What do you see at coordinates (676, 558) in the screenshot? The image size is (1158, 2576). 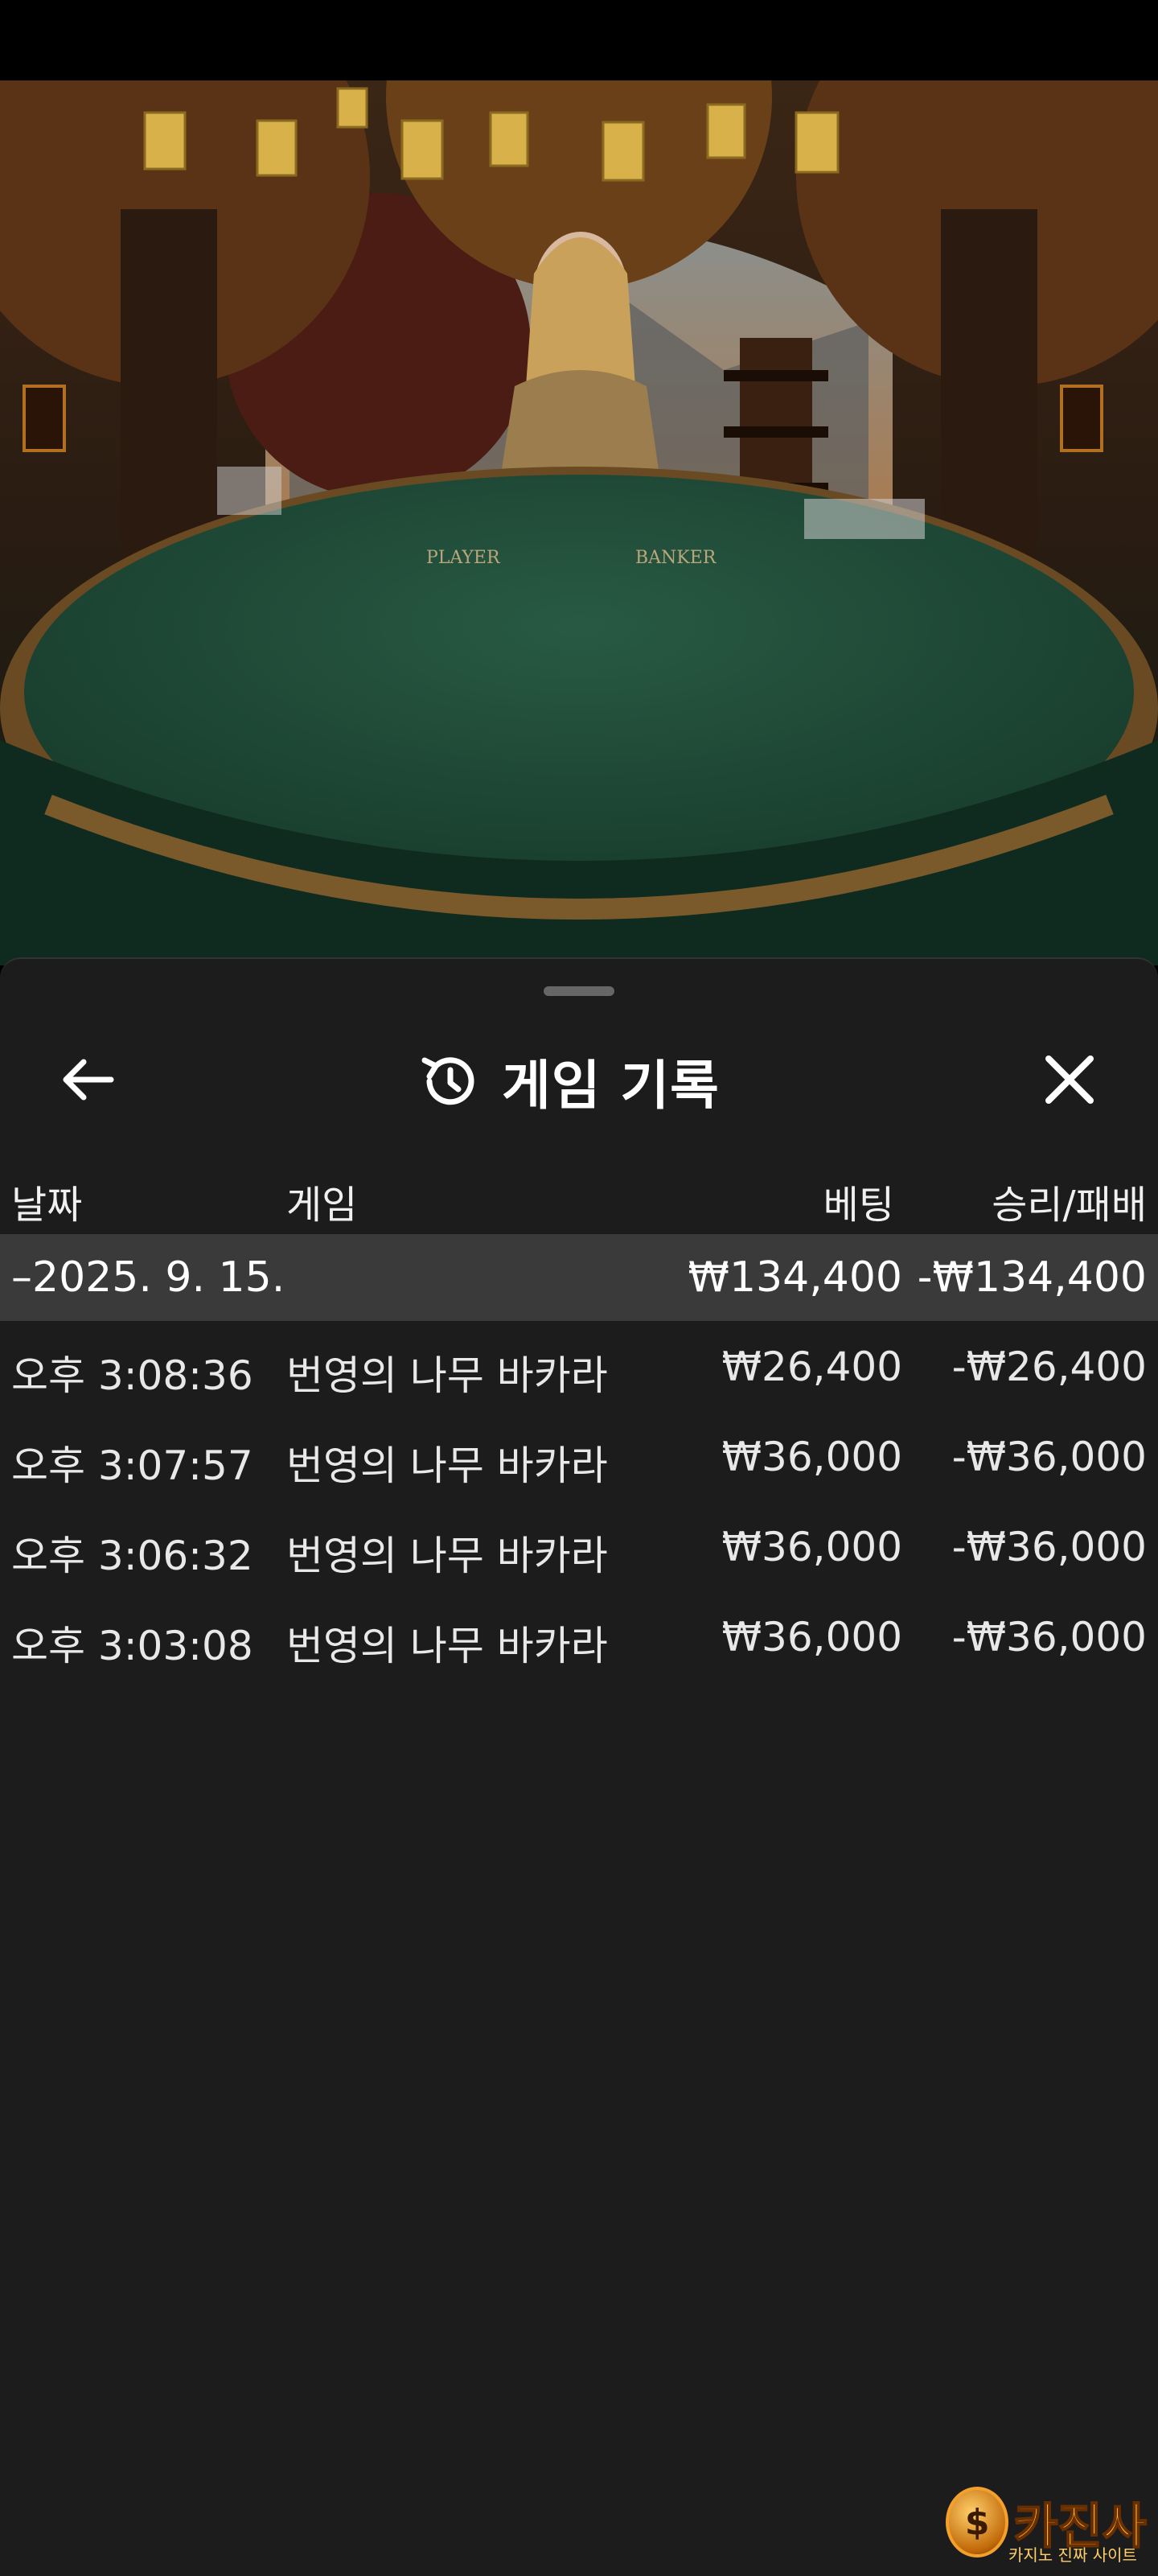 I see `table-label-banker: BANKER` at bounding box center [676, 558].